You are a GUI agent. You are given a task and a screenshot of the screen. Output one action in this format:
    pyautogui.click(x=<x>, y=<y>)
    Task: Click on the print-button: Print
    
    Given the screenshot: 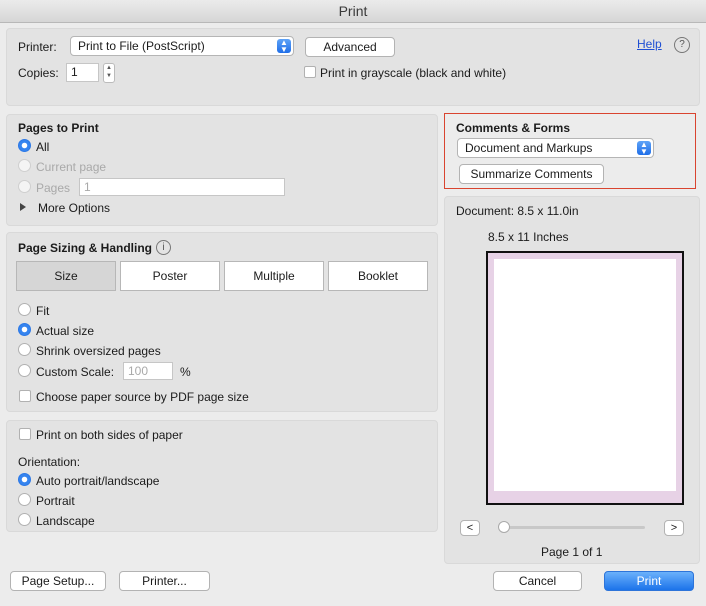 What is the action you would take?
    pyautogui.click(x=649, y=581)
    